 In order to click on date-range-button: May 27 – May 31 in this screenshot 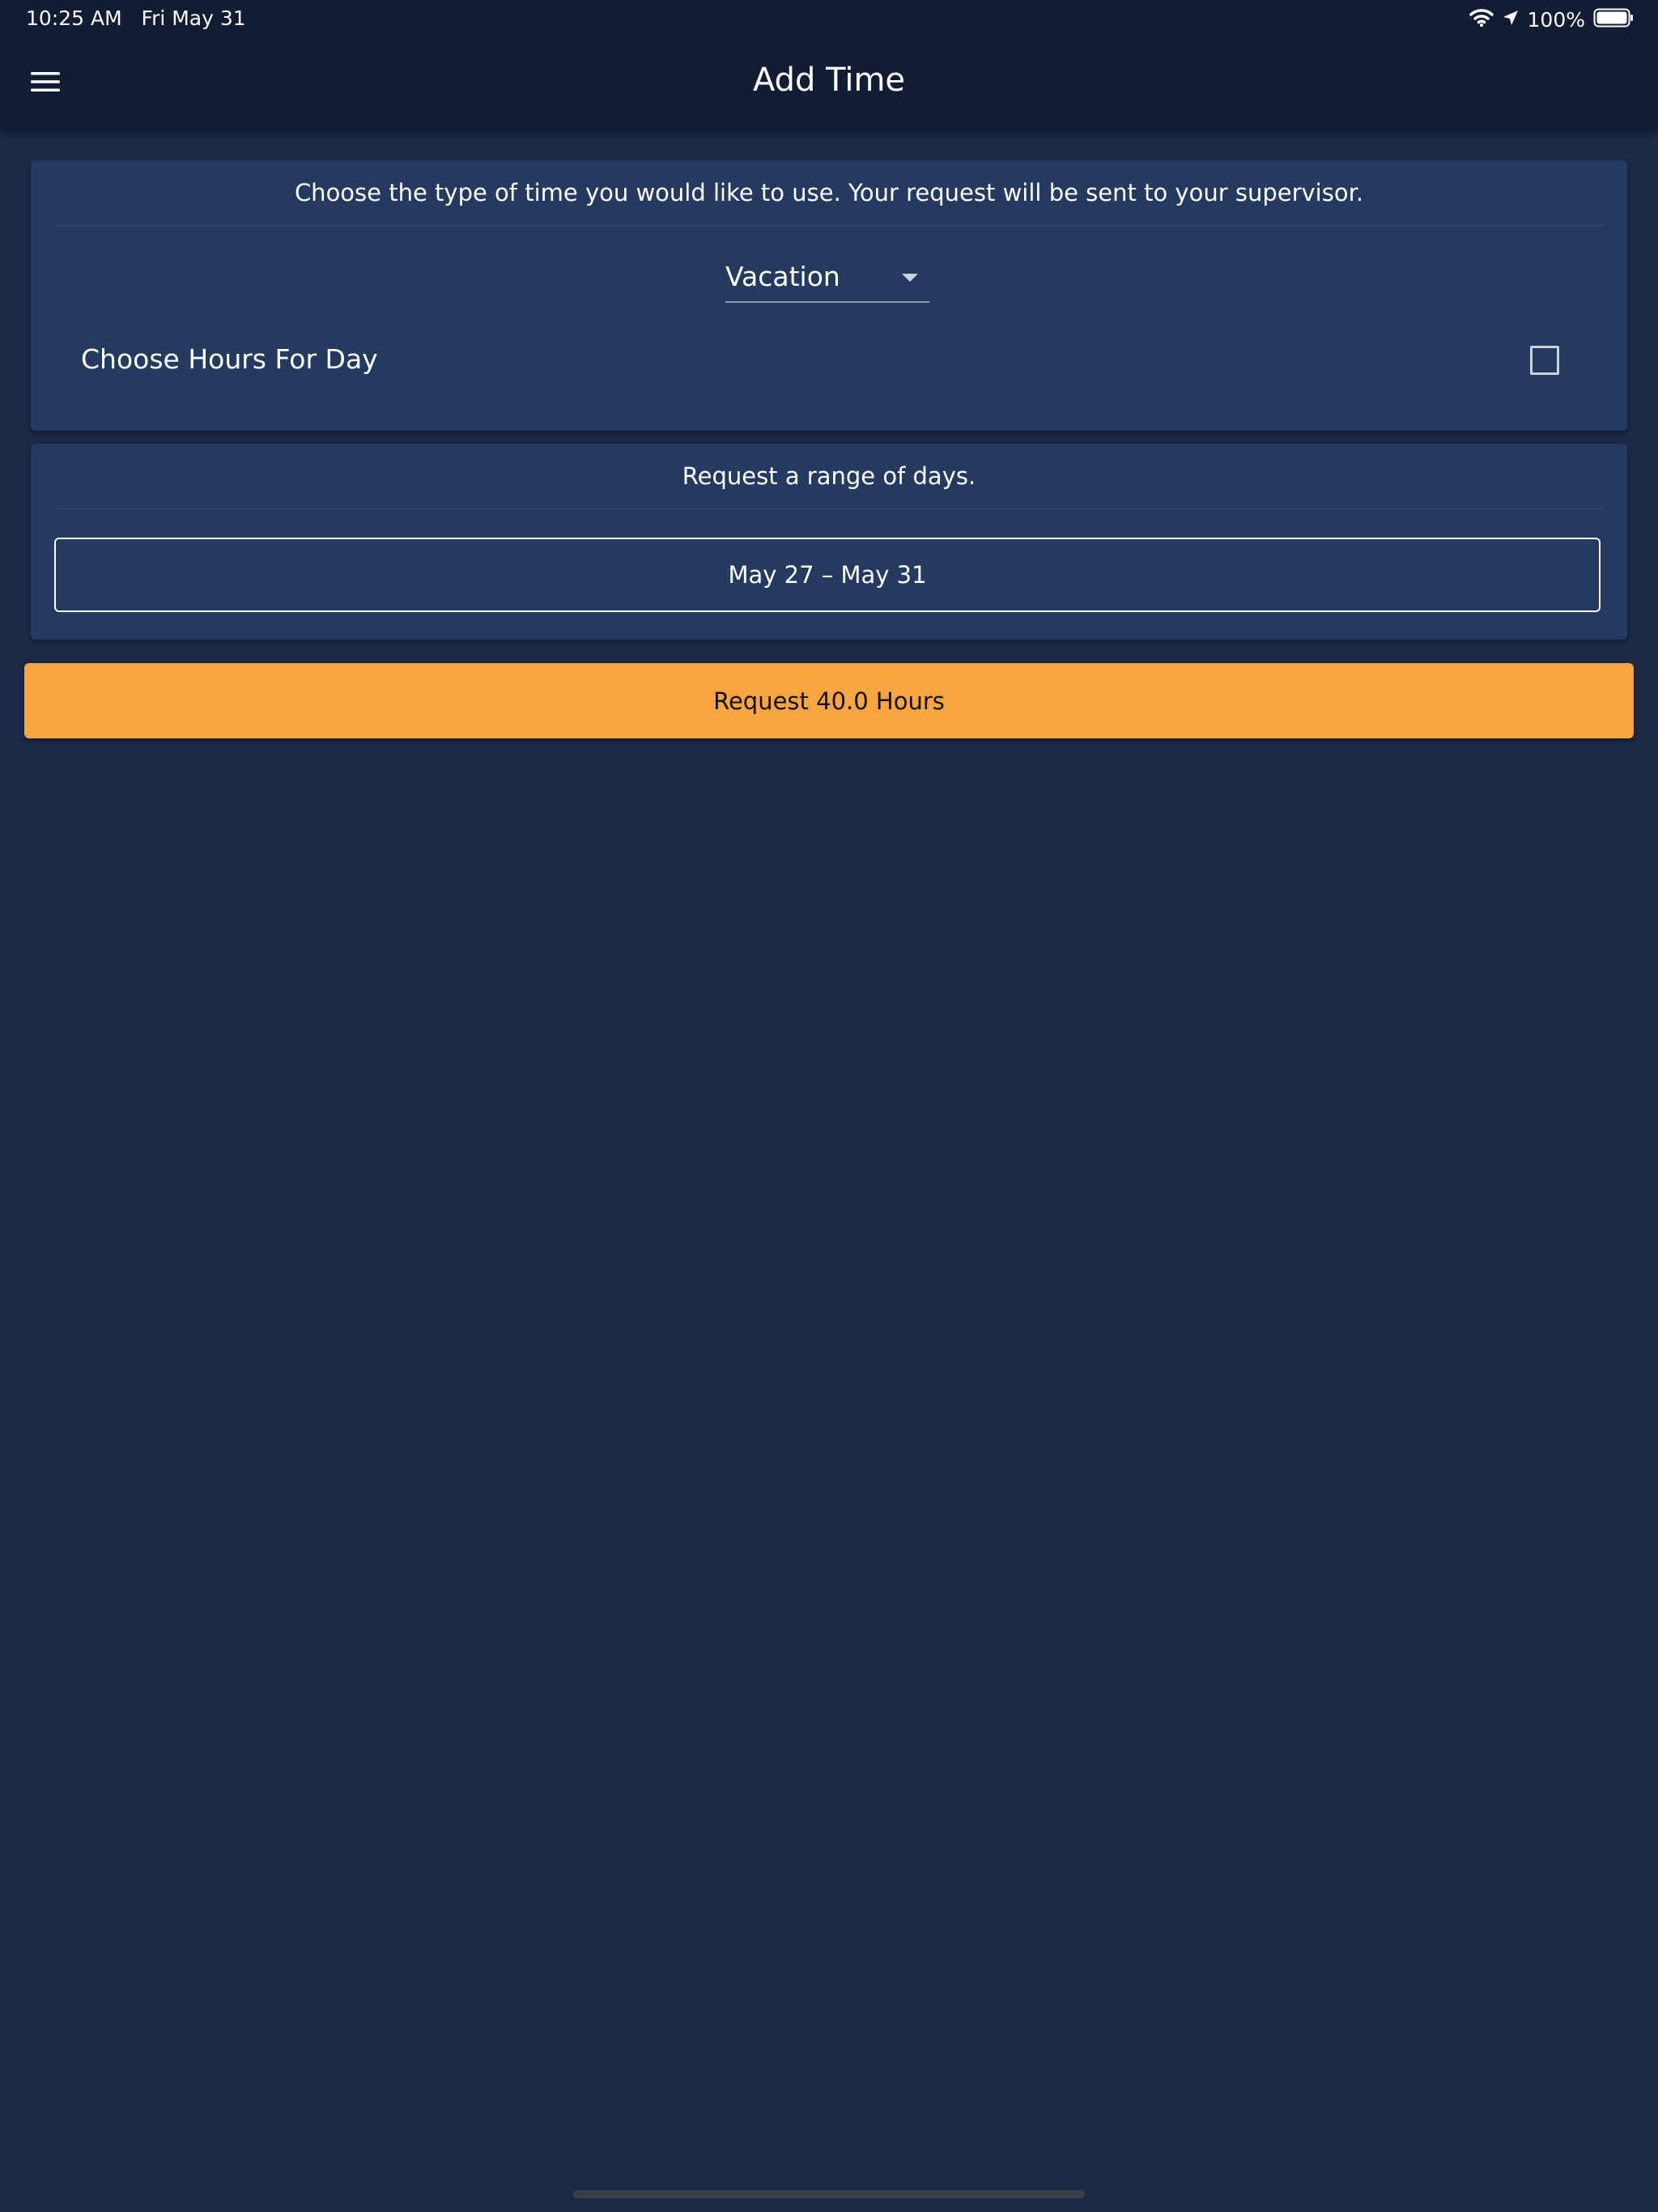, I will do `click(827, 575)`.